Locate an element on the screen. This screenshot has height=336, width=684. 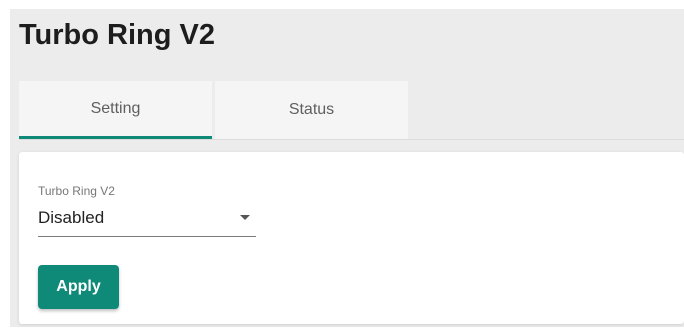
tab-setting: Setting is located at coordinates (115, 110).